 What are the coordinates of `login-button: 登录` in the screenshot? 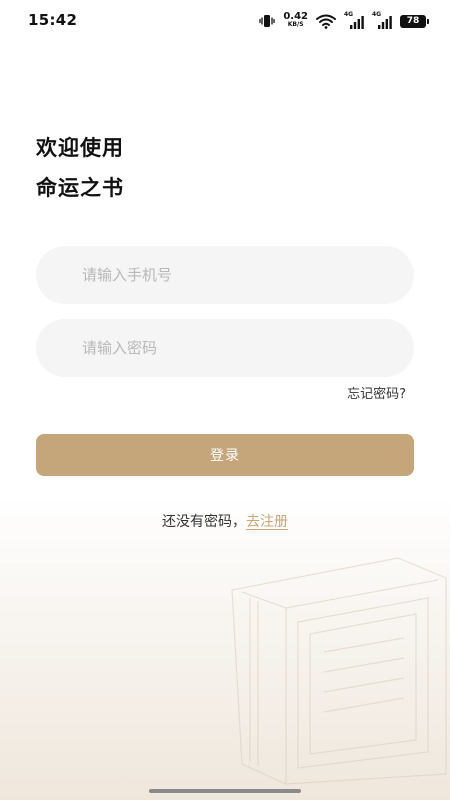 It's located at (225, 455).